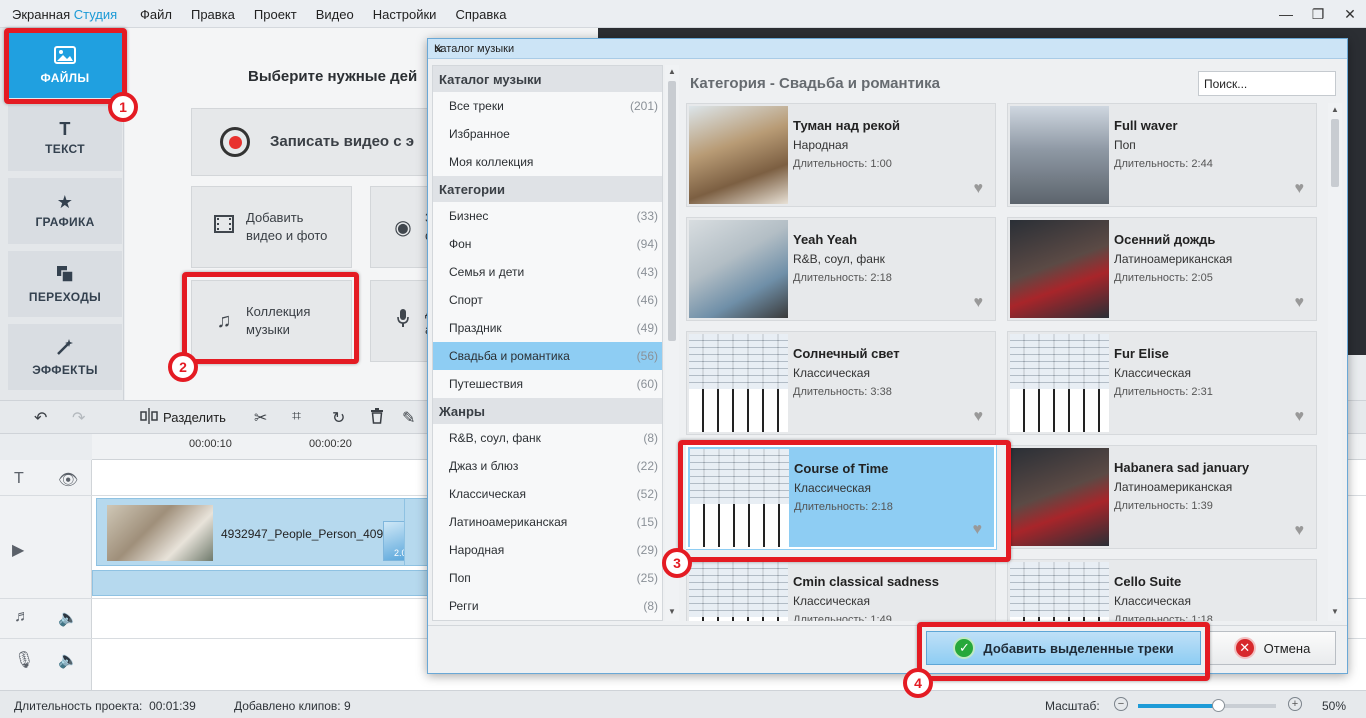 Image resolution: width=1366 pixels, height=718 pixels. I want to click on sidebar-item-effects: ЭФФЕКТЫ, so click(65, 357).